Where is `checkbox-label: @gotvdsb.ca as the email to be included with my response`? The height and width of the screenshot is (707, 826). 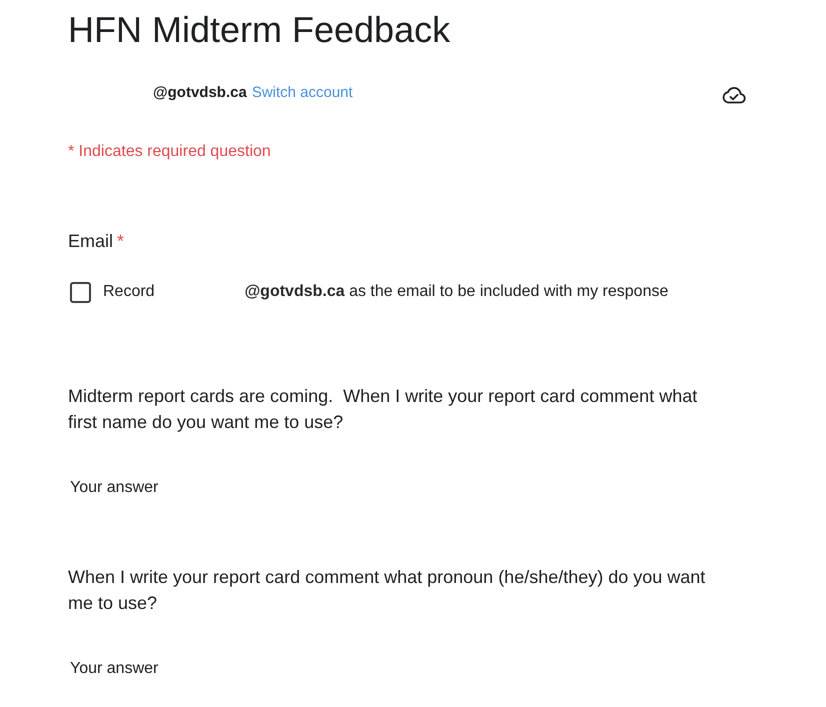 checkbox-label: @gotvdsb.ca as the email to be included with my response is located at coordinates (456, 292).